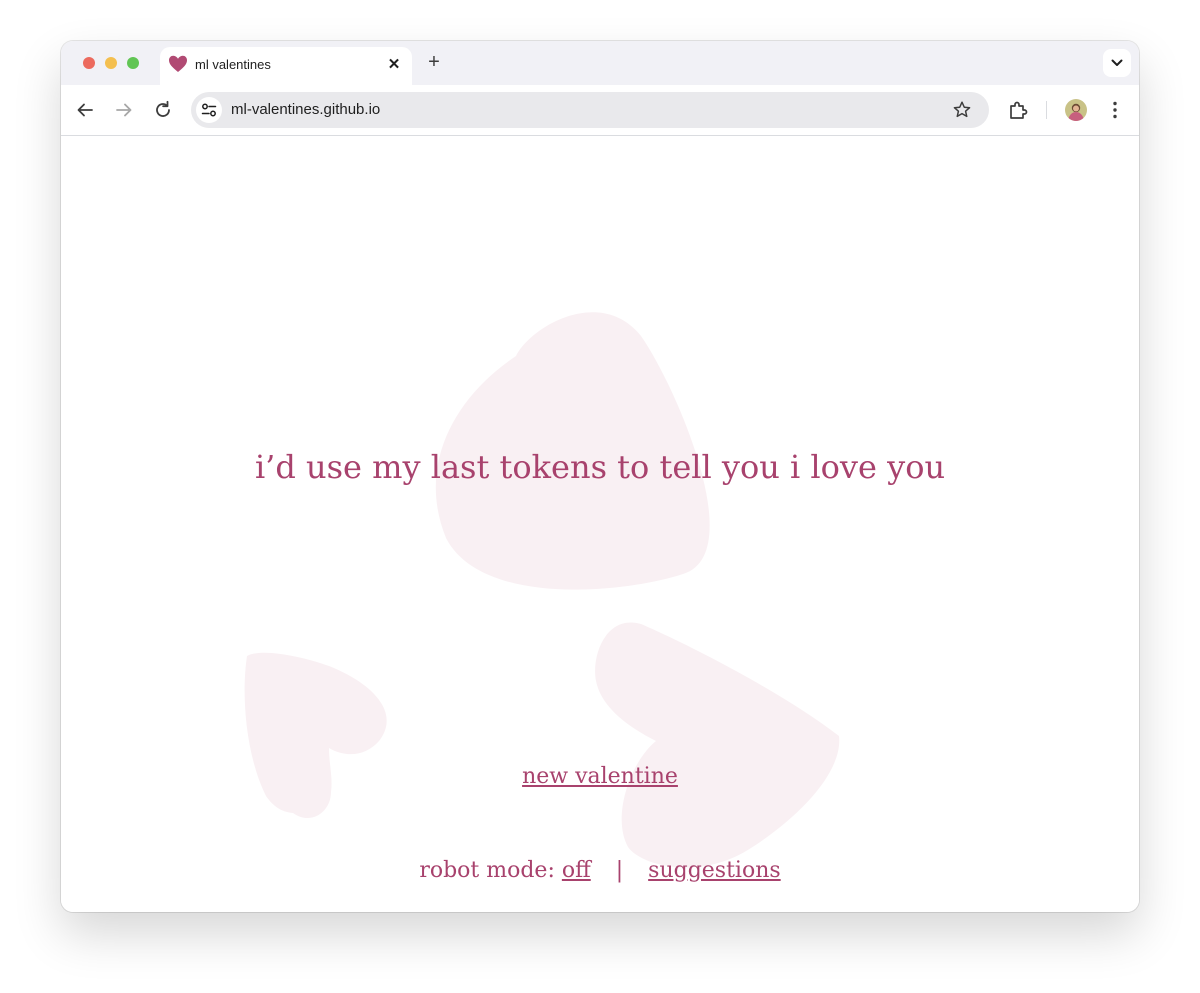  What do you see at coordinates (124, 110) in the screenshot?
I see `forward-arrow-icon` at bounding box center [124, 110].